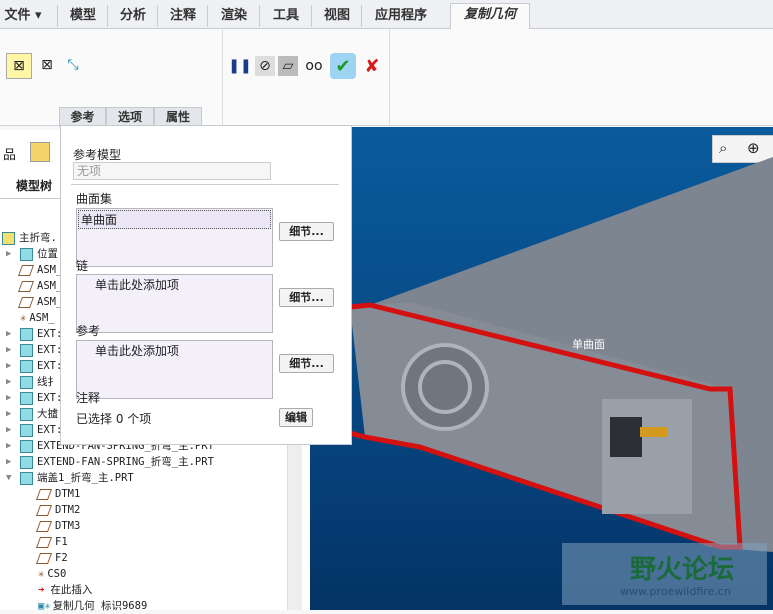 This screenshot has height=614, width=773. I want to click on tree-item-label: DTM2, so click(68, 510).